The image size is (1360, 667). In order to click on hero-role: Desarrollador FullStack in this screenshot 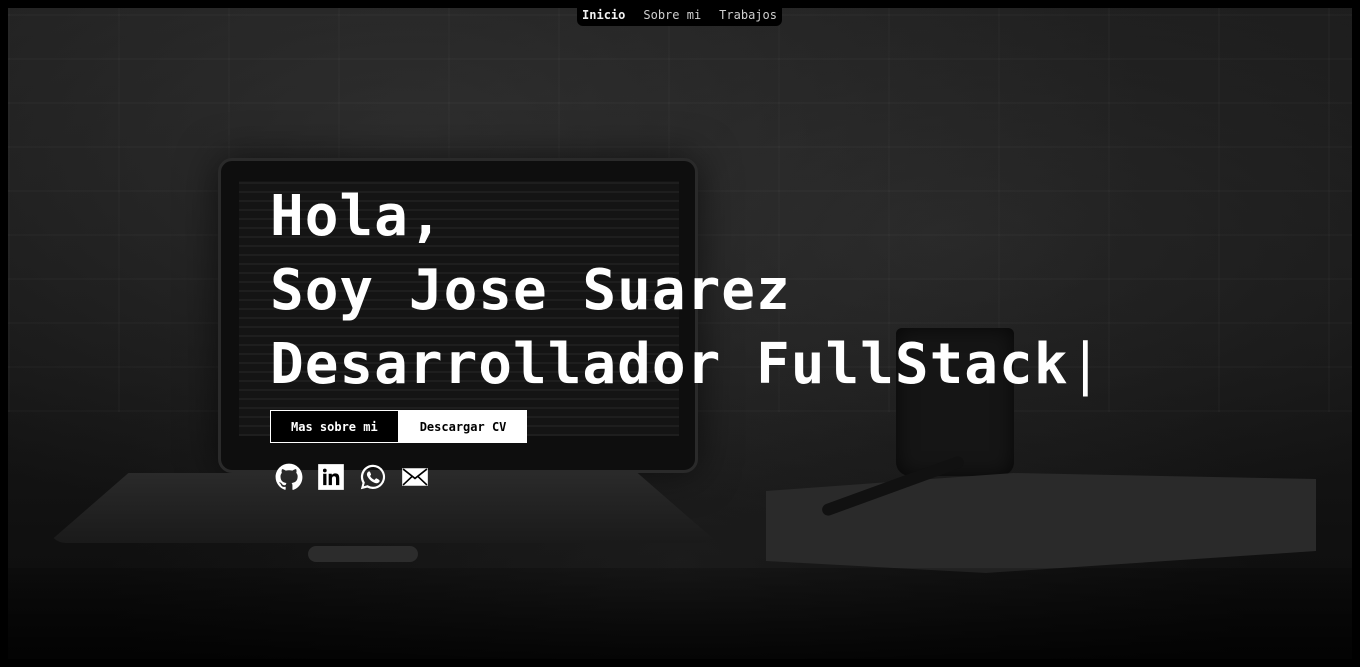, I will do `click(669, 364)`.